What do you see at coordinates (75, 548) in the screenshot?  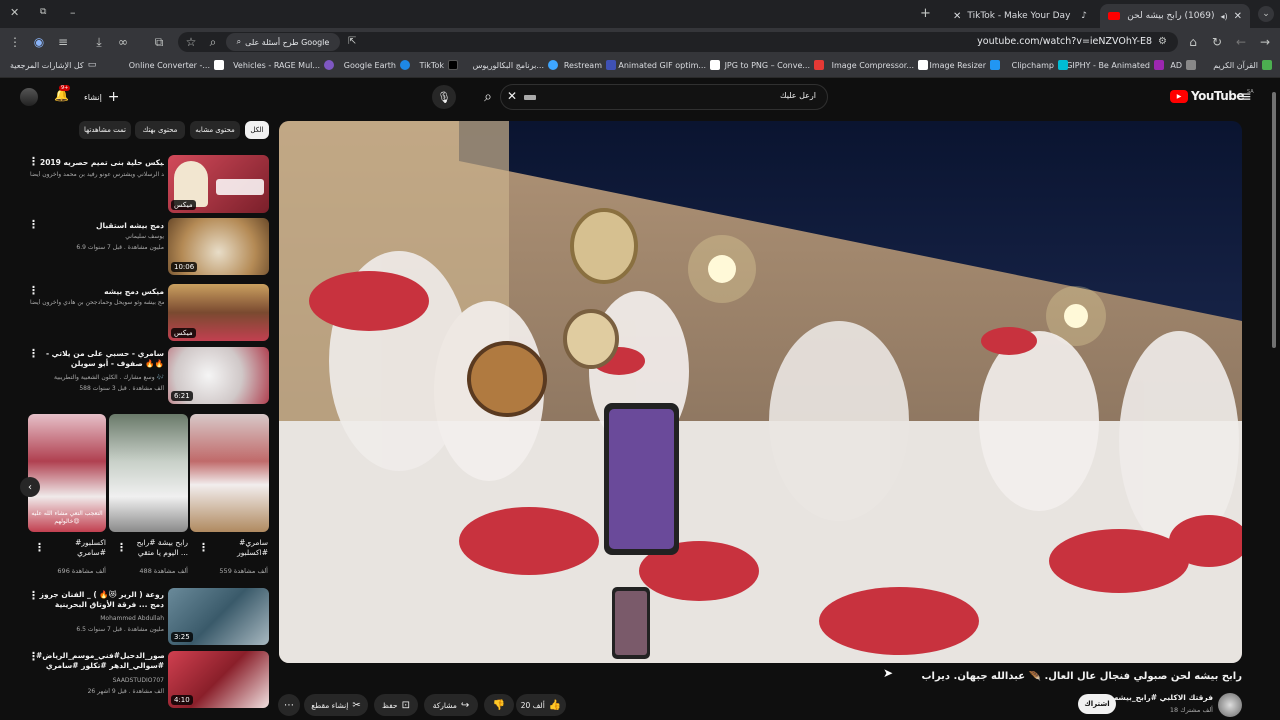 I see `short-title: #اكسلبور #سامري` at bounding box center [75, 548].